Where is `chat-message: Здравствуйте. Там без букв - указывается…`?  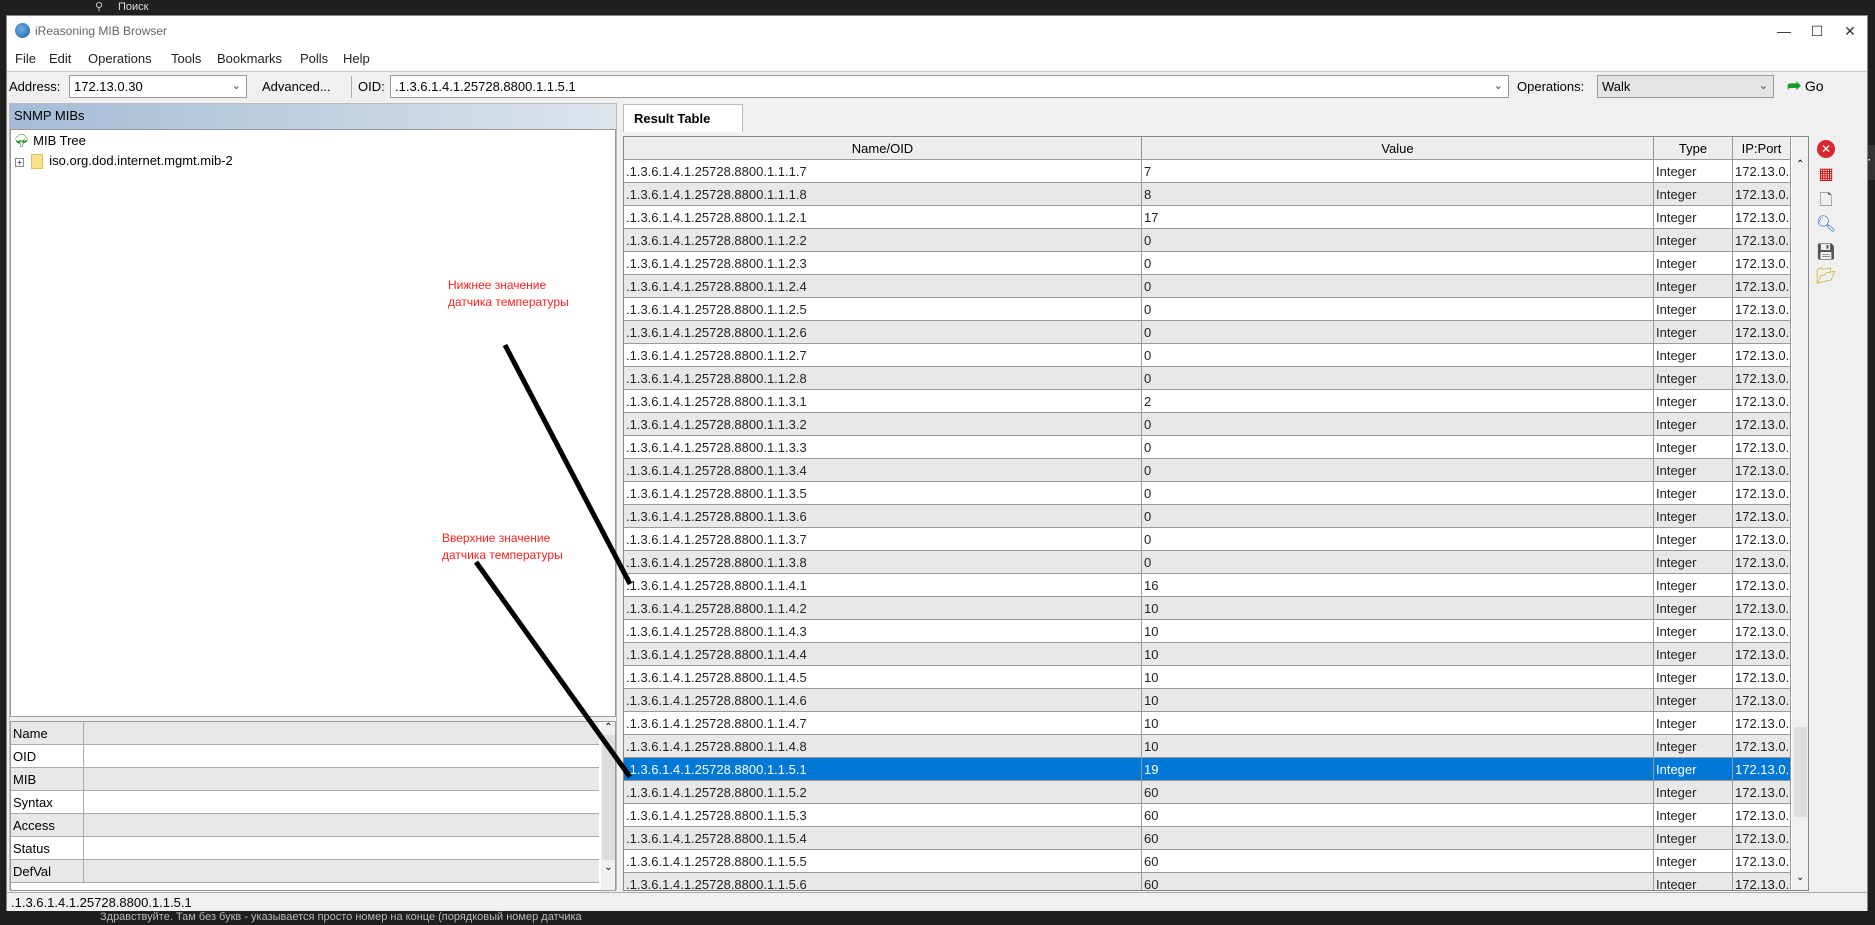 chat-message: Здравствуйте. Там без букв - указывается… is located at coordinates (341, 917).